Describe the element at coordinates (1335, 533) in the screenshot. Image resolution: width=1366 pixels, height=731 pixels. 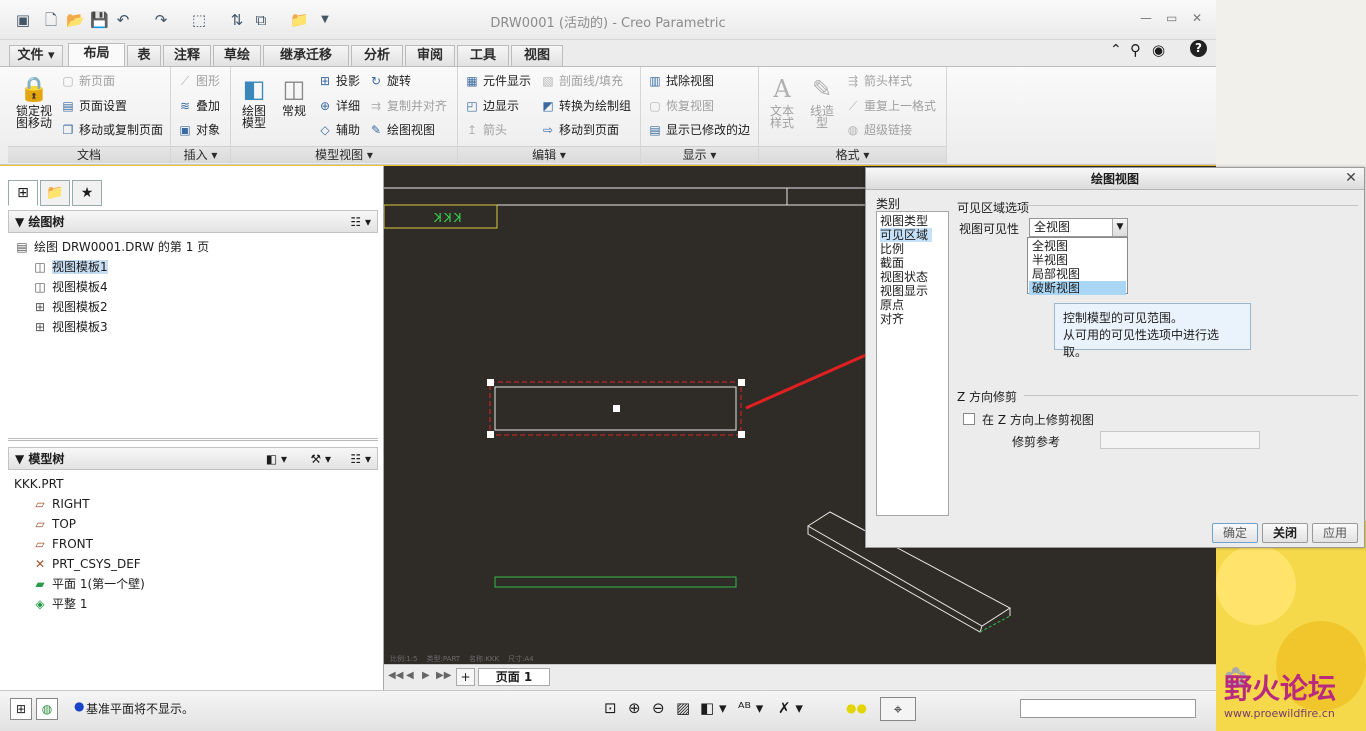
I see `apply-button: 应用` at that location.